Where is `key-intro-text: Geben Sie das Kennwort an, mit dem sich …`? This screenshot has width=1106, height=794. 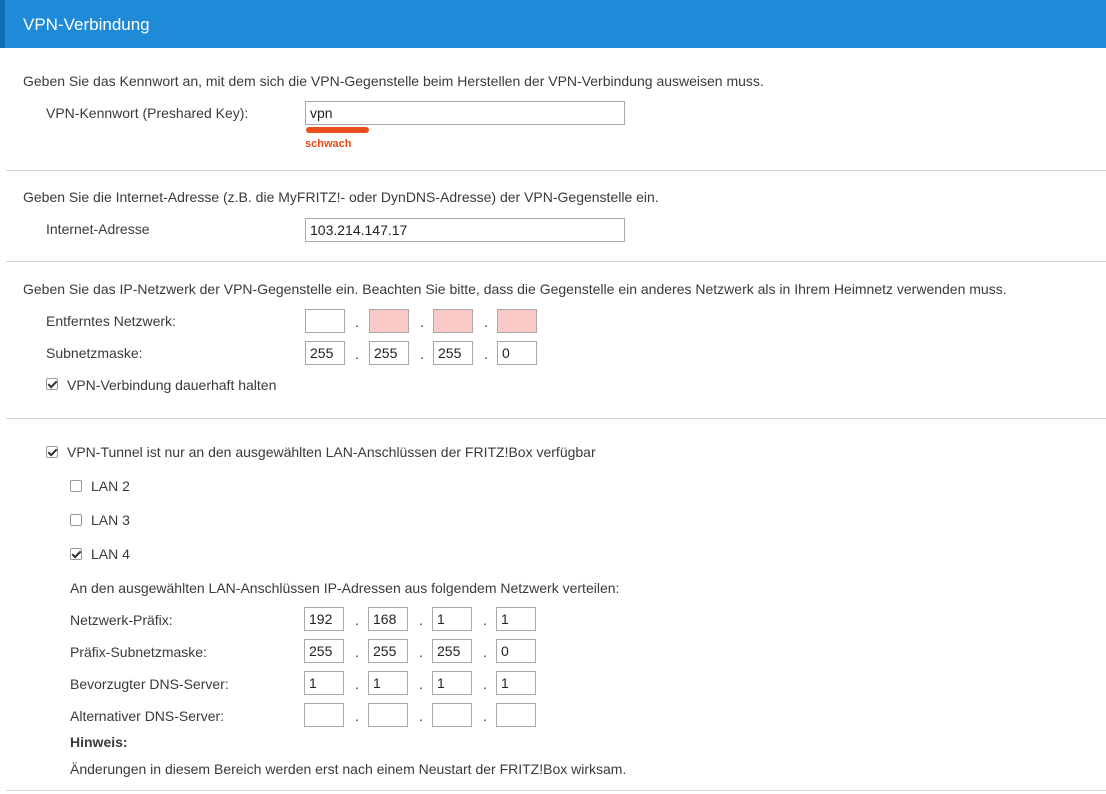 key-intro-text: Geben Sie das Kennwort an, mit dem sich … is located at coordinates (393, 81).